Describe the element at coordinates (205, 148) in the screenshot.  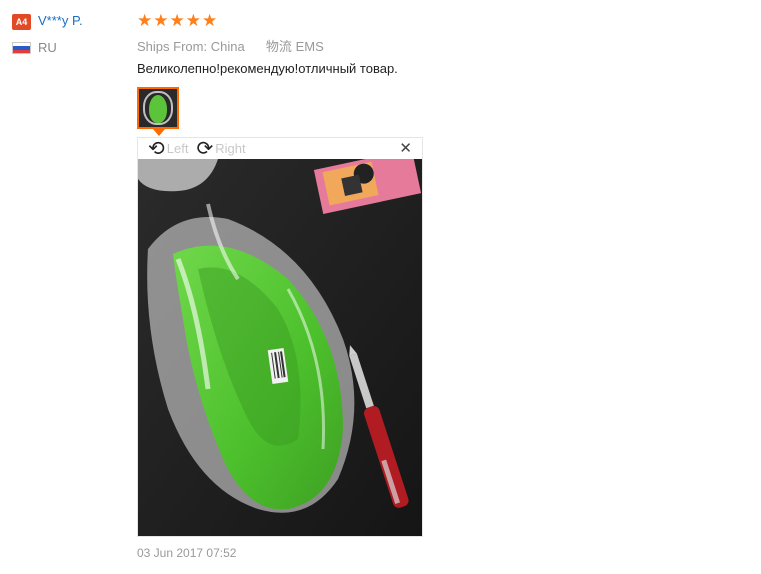
I see `rotate-right-icon: ⟳` at that location.